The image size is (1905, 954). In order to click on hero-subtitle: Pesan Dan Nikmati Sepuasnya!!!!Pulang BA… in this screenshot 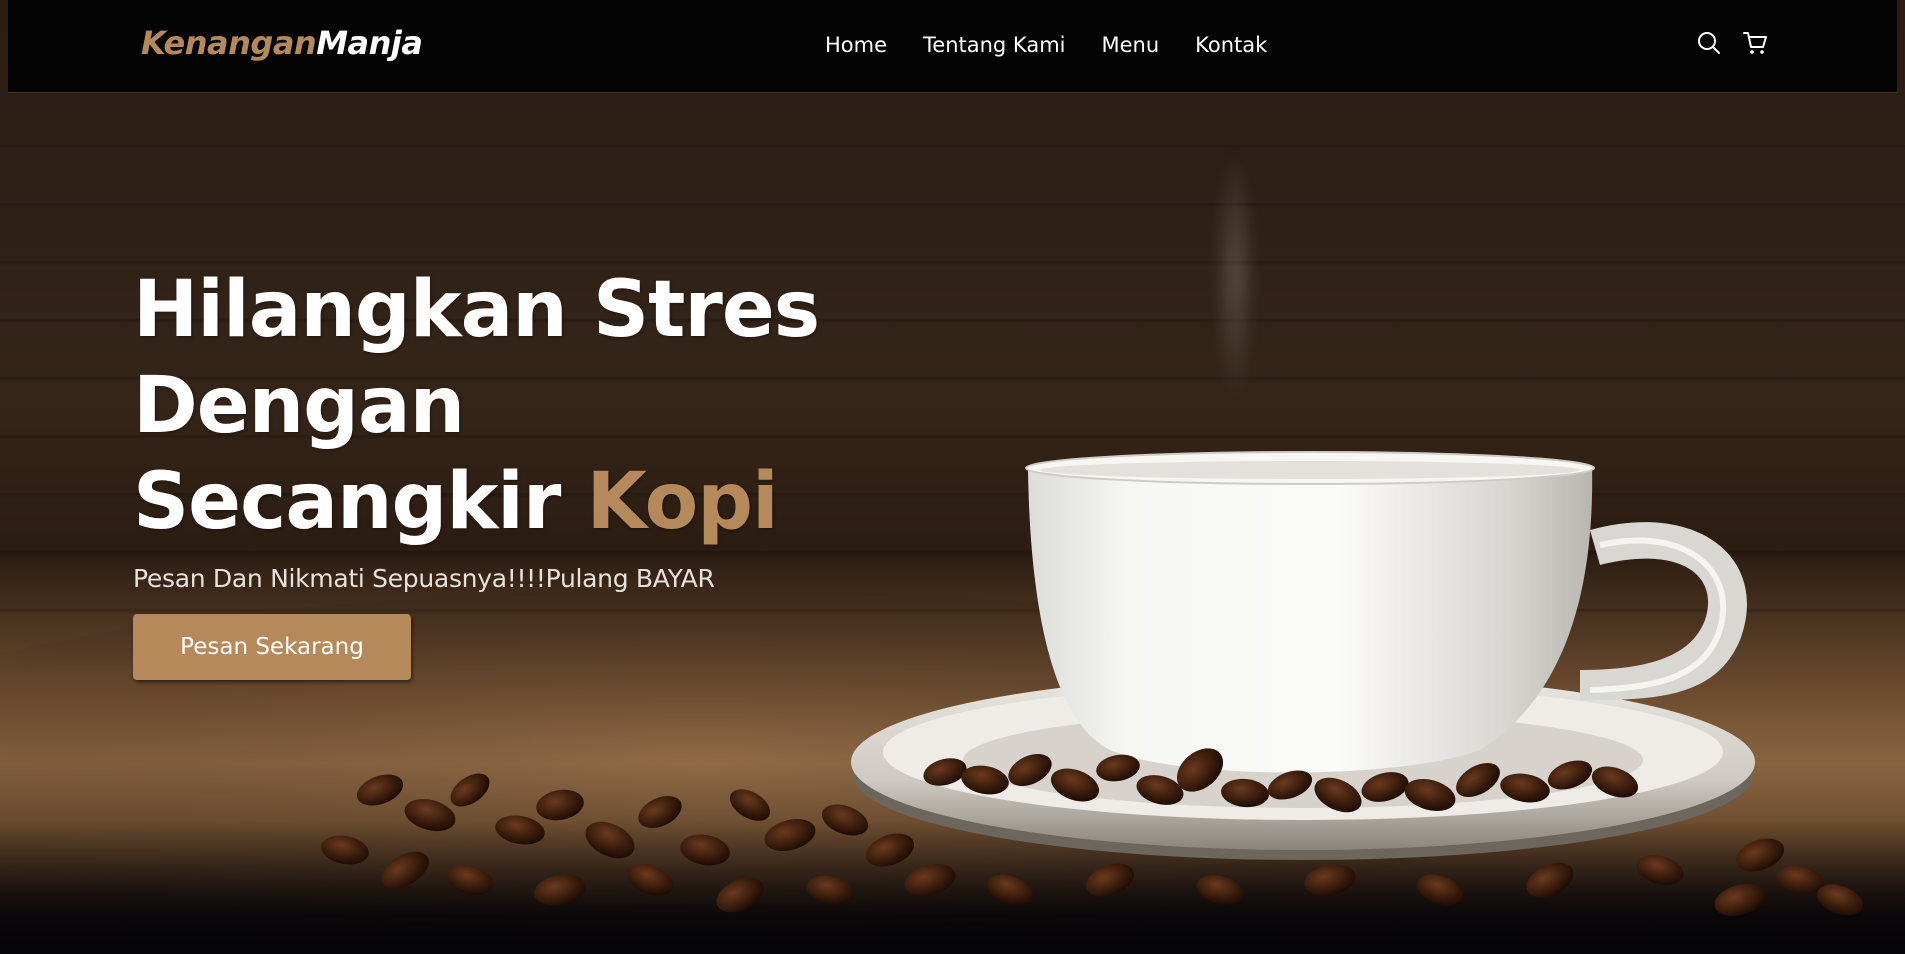, I will do `click(424, 578)`.